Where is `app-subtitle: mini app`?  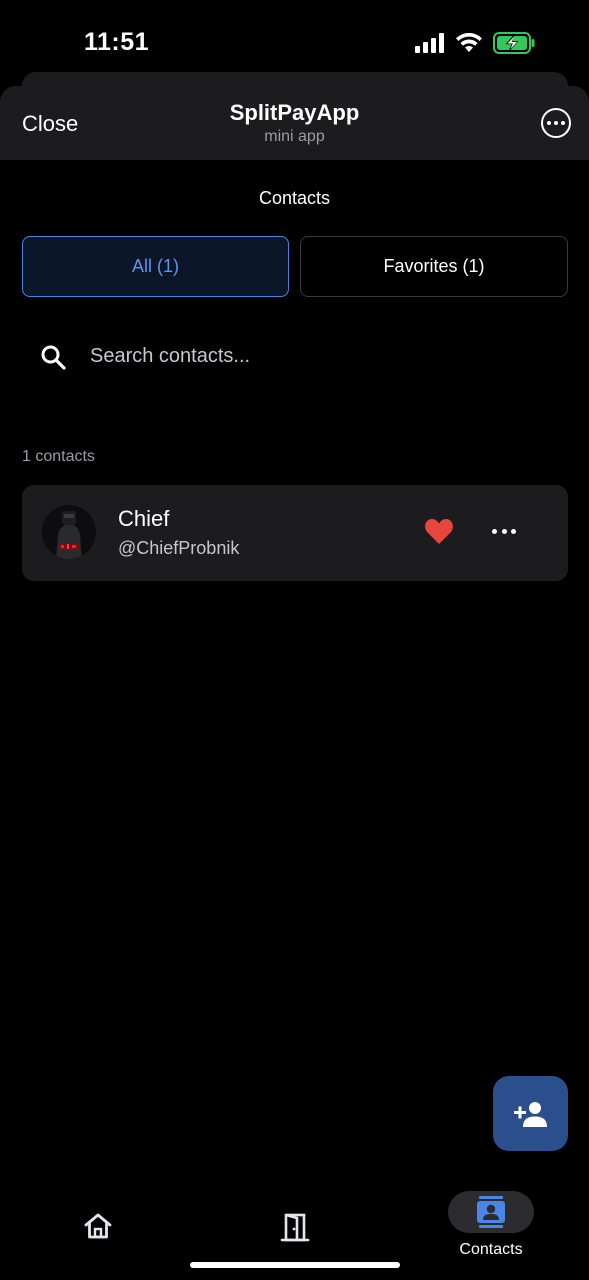 app-subtitle: mini app is located at coordinates (294, 136).